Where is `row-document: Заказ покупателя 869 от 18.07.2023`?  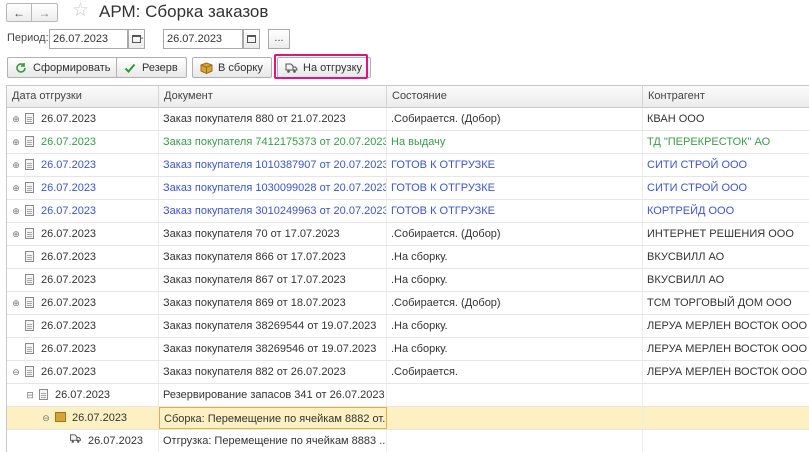 row-document: Заказ покупателя 869 от 18.07.2023 is located at coordinates (273, 303).